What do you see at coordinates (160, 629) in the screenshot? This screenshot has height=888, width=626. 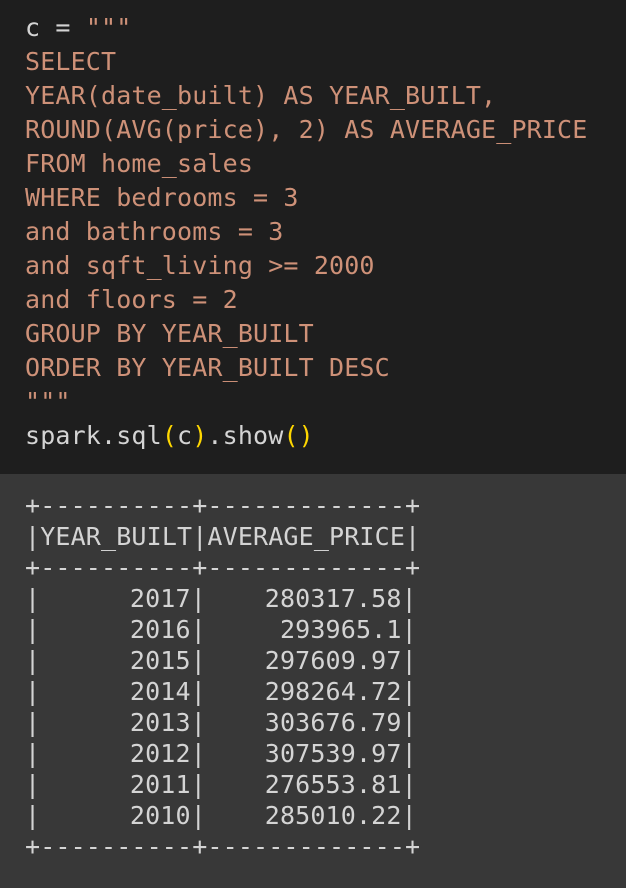 I see `year-built-cell: 2016` at bounding box center [160, 629].